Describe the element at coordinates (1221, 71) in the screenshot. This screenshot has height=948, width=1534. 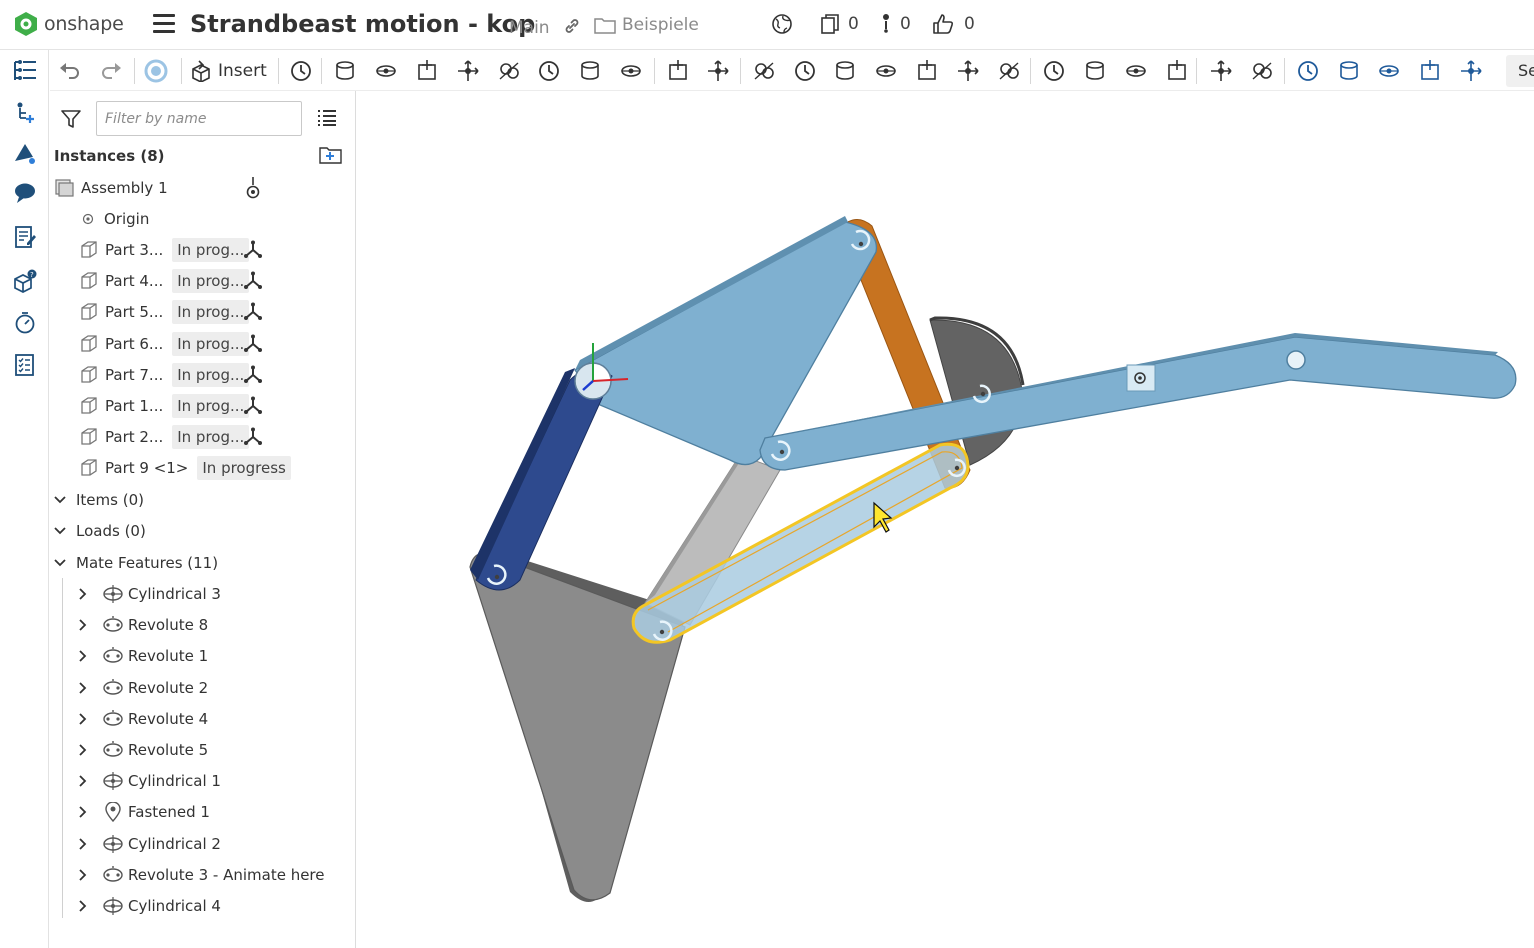
I see `drawing-button` at that location.